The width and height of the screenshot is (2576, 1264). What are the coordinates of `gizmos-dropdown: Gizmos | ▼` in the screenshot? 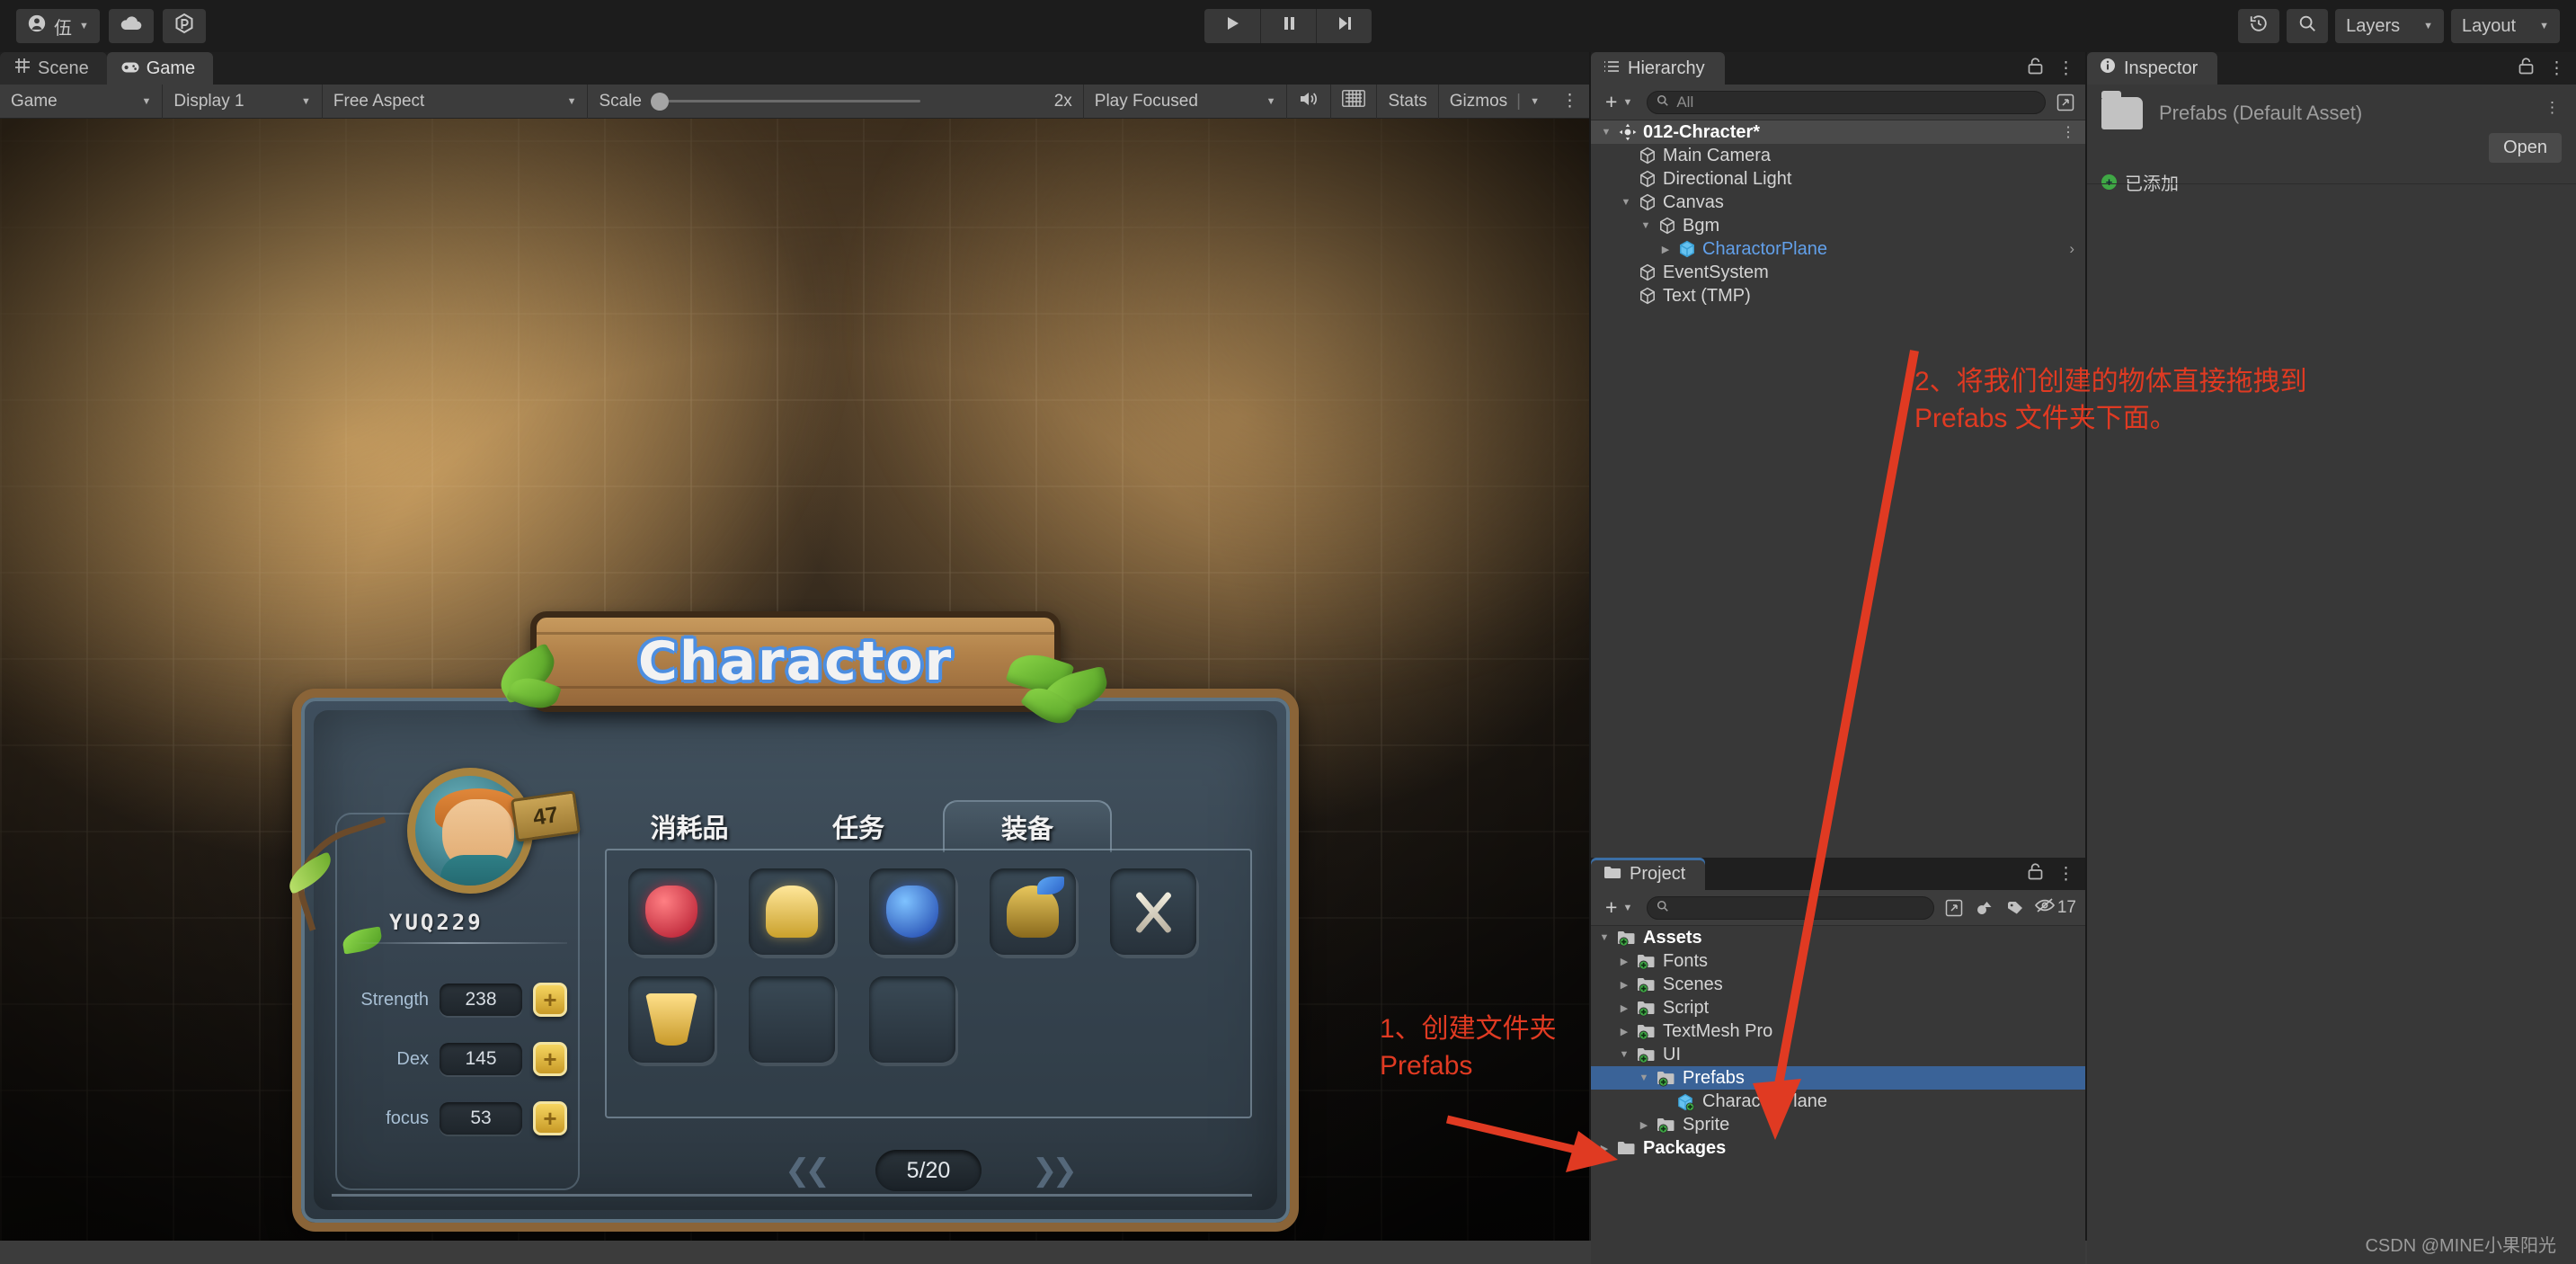 It's located at (1494, 102).